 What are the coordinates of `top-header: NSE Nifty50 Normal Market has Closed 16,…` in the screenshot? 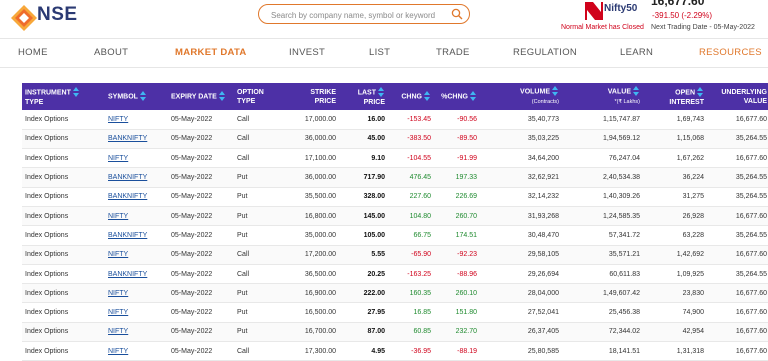 It's located at (384, 19).